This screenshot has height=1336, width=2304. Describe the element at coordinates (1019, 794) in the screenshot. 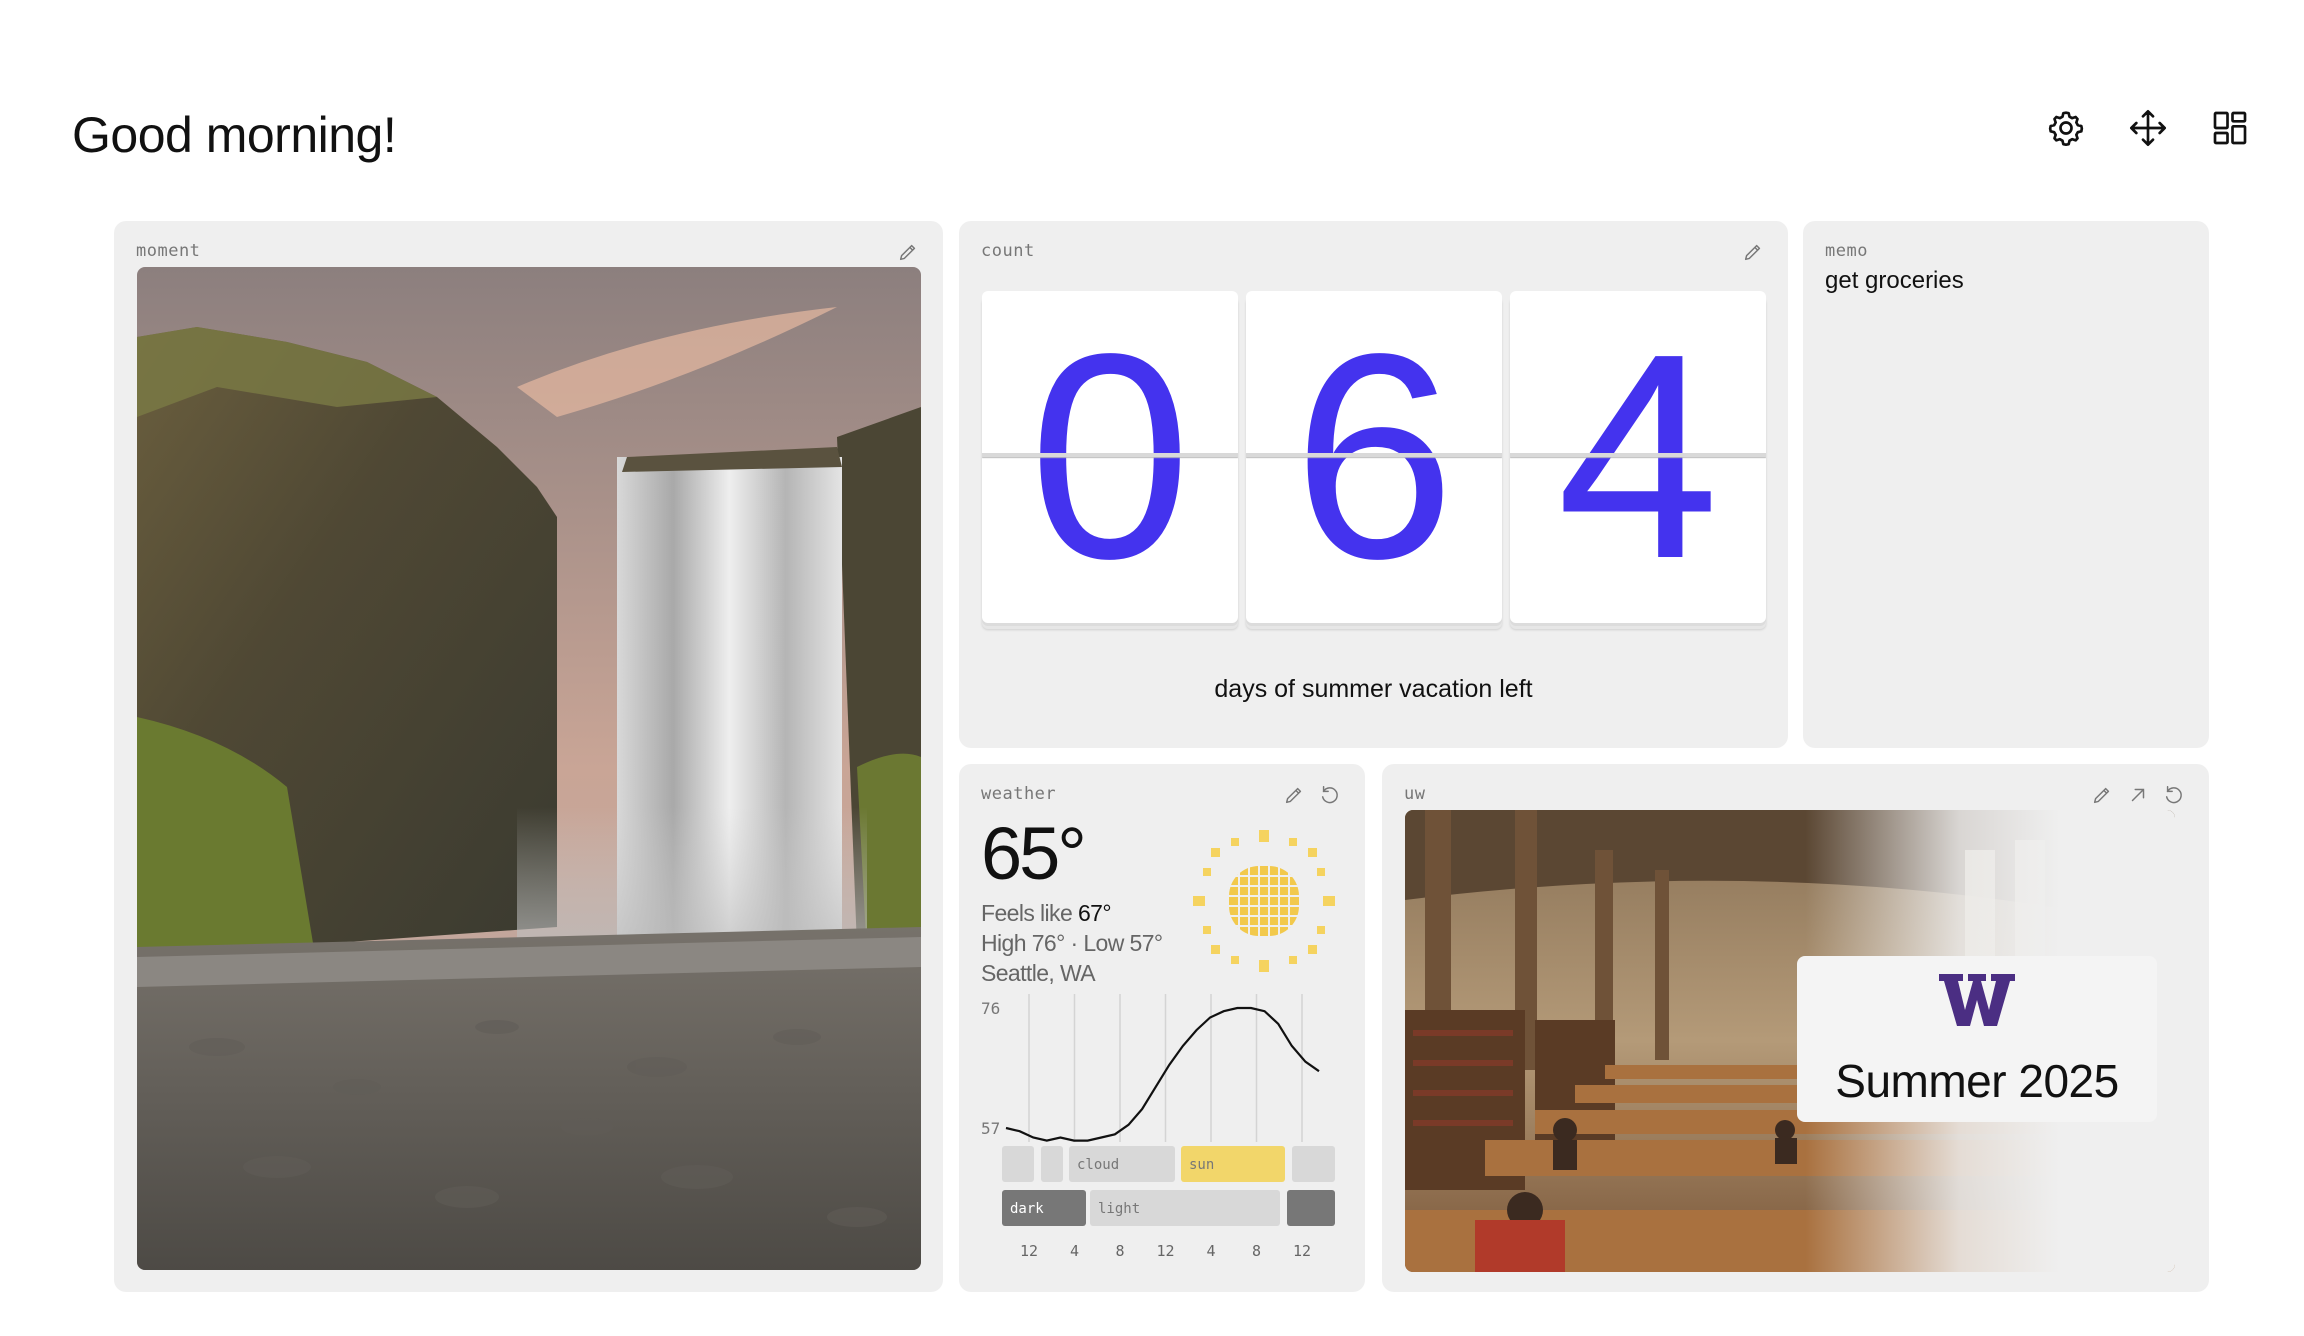

I see `weather-label: weather` at that location.